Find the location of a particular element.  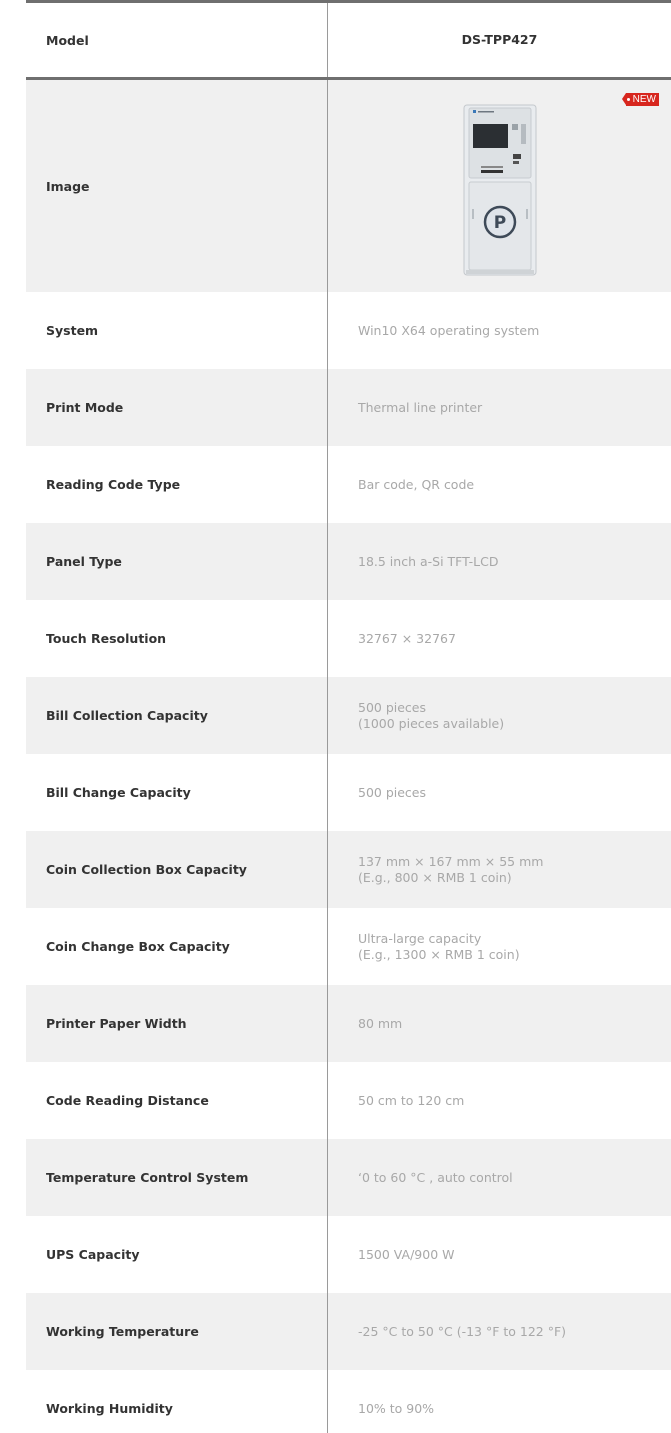

spec-row: Panel Type 18.5 inch a-Si TFT-LCD is located at coordinates (348, 561).